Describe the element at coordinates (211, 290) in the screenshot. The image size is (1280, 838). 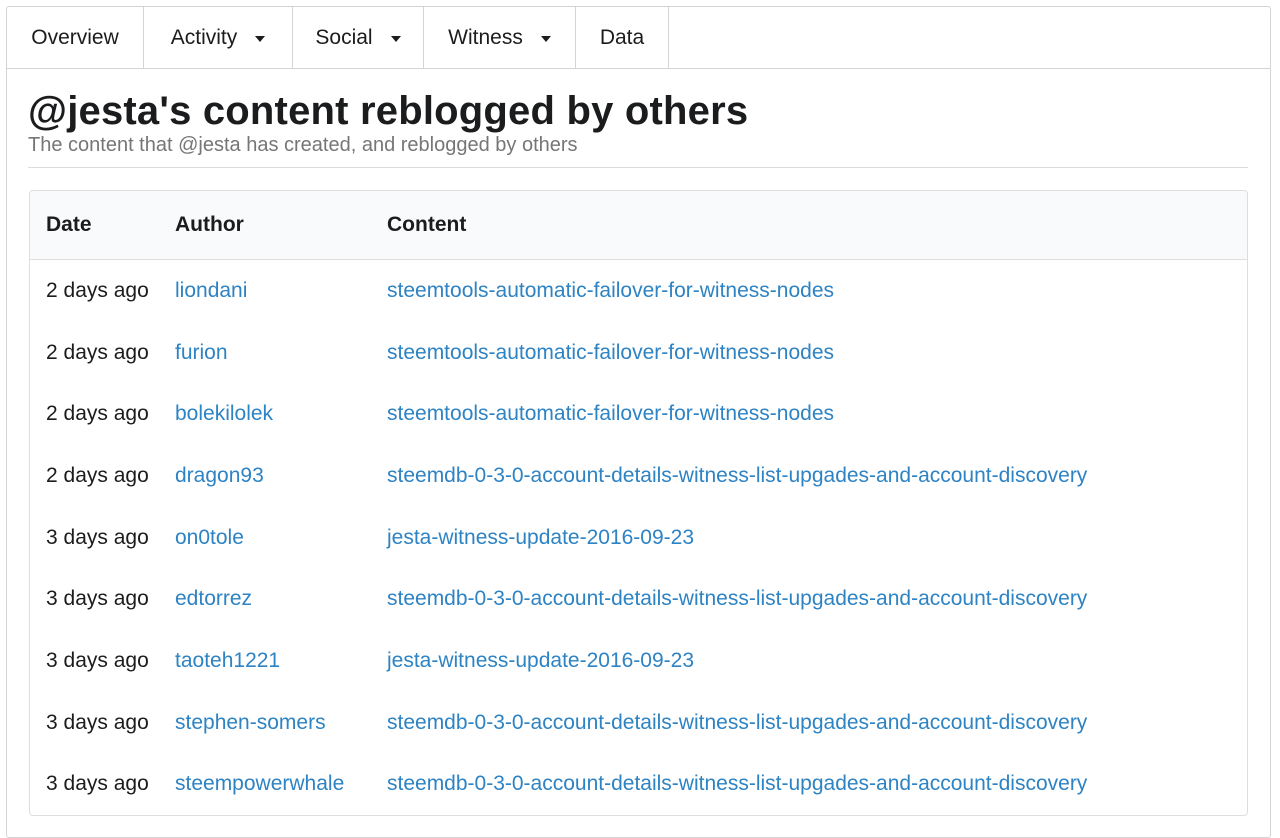
I see `author-link: liondani` at that location.